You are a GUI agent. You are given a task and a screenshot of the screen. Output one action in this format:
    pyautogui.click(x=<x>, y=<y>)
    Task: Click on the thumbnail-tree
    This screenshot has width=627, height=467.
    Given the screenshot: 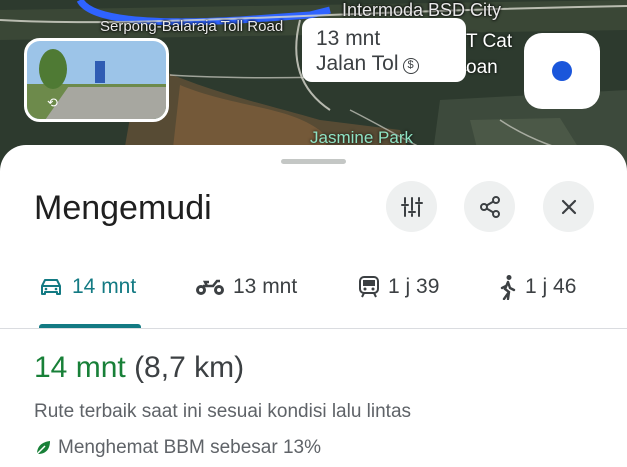 What is the action you would take?
    pyautogui.click(x=53, y=69)
    